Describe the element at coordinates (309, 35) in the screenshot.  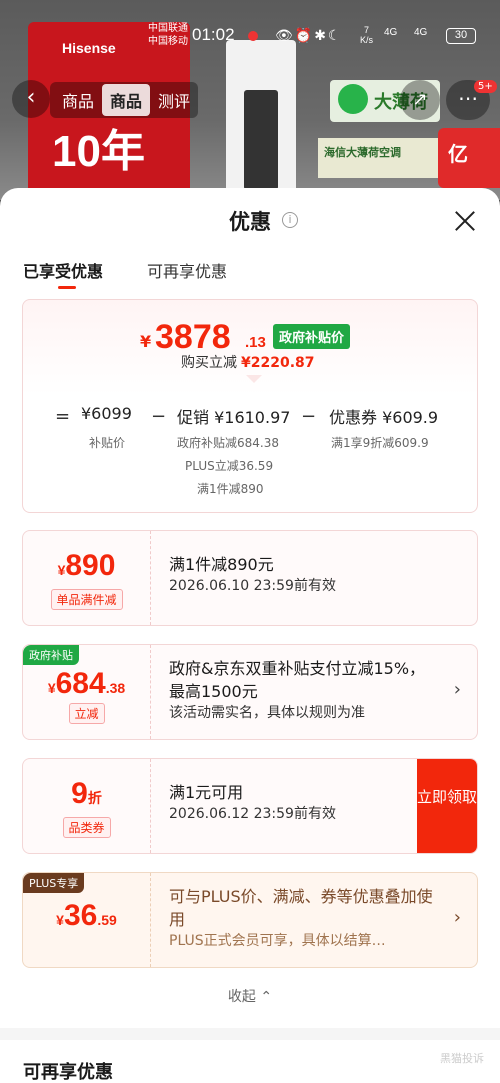
I see `status-icons: 👁⏰✱☾` at that location.